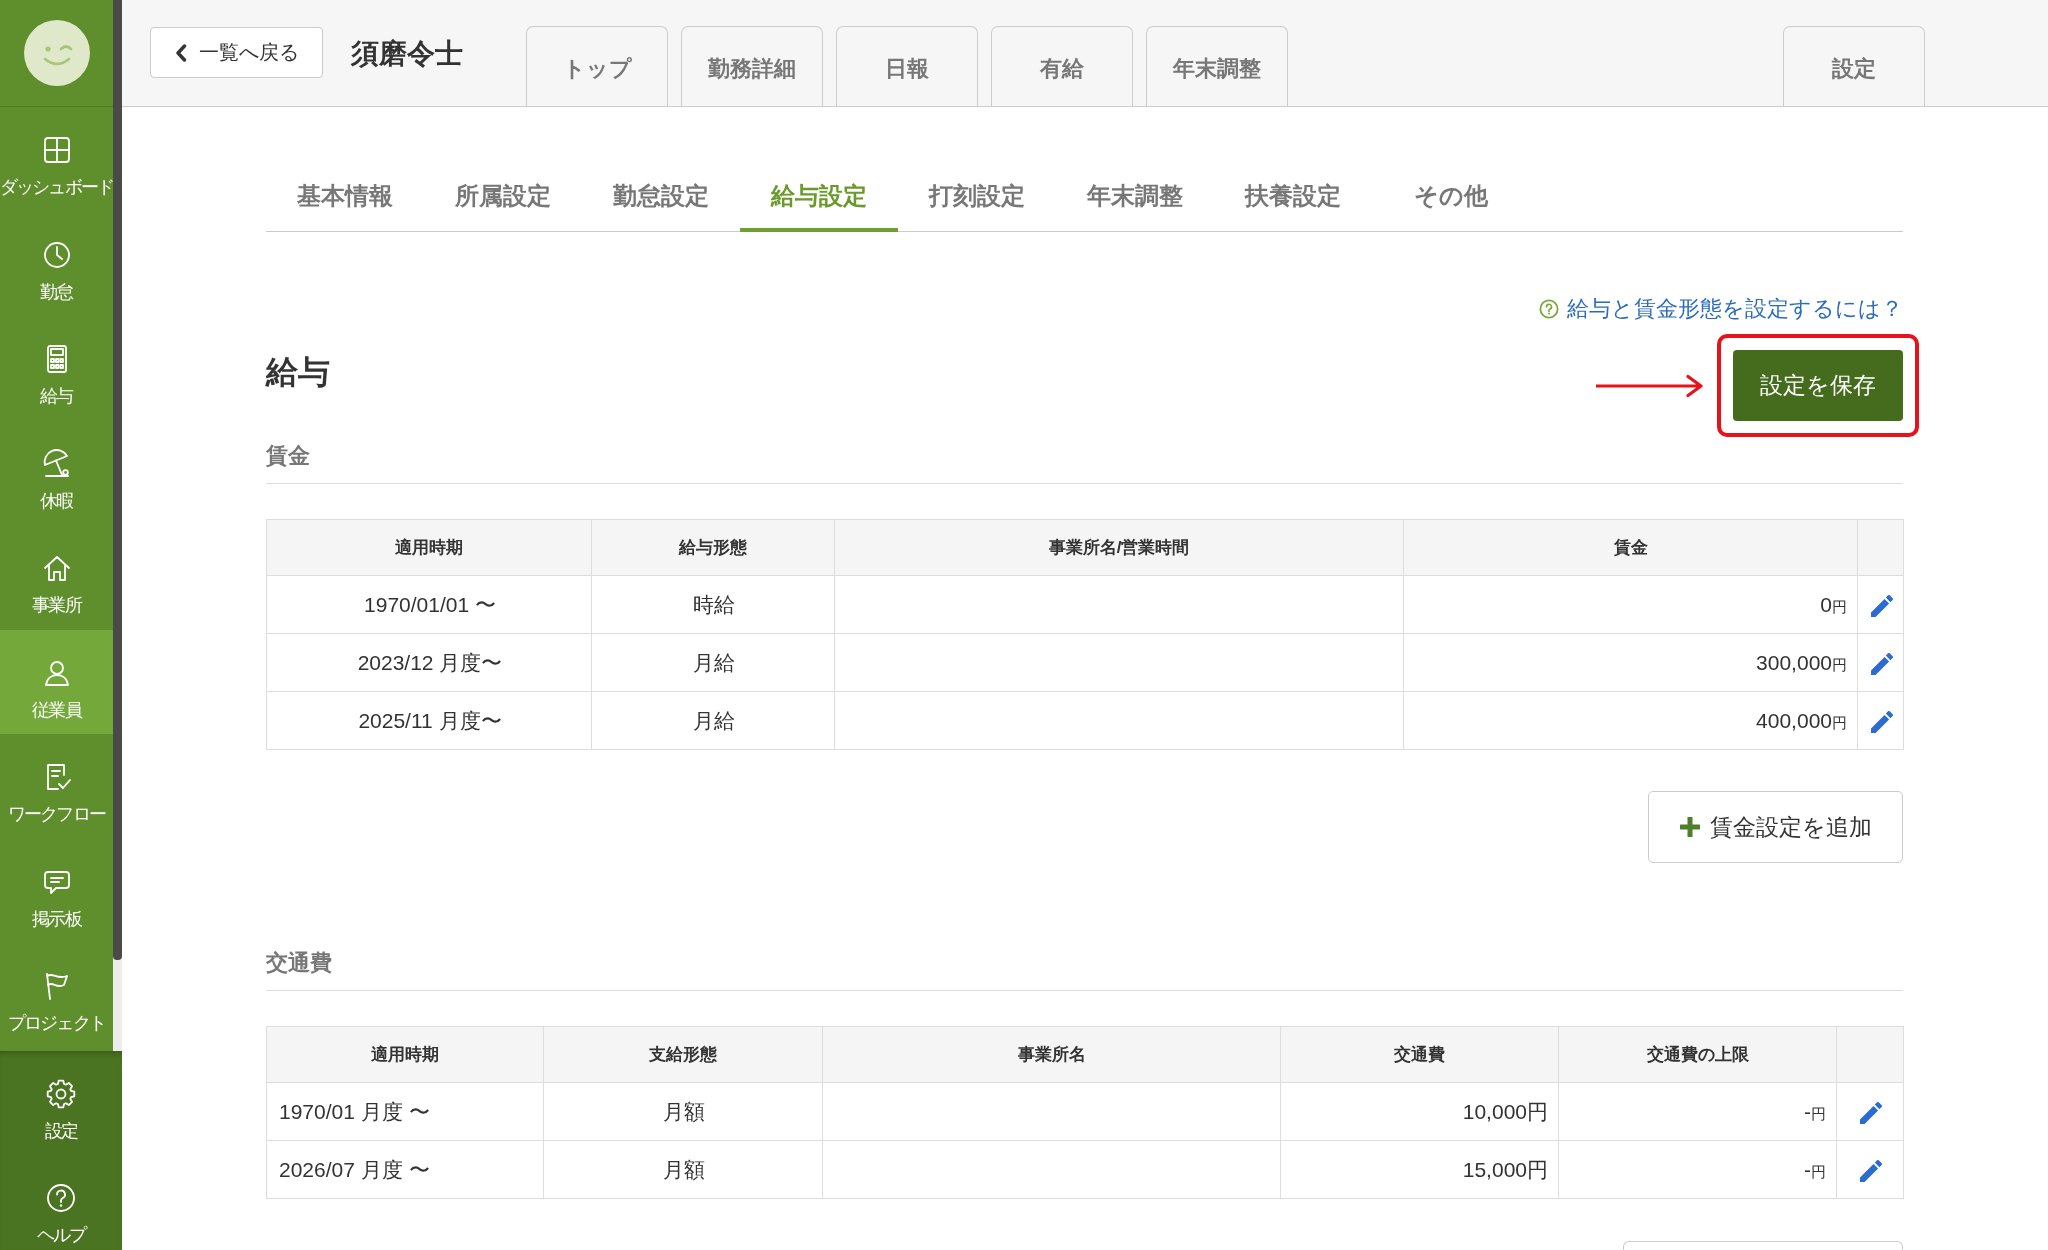 This screenshot has width=2048, height=1250. I want to click on sidebar-item: ワークフロー, so click(56, 786).